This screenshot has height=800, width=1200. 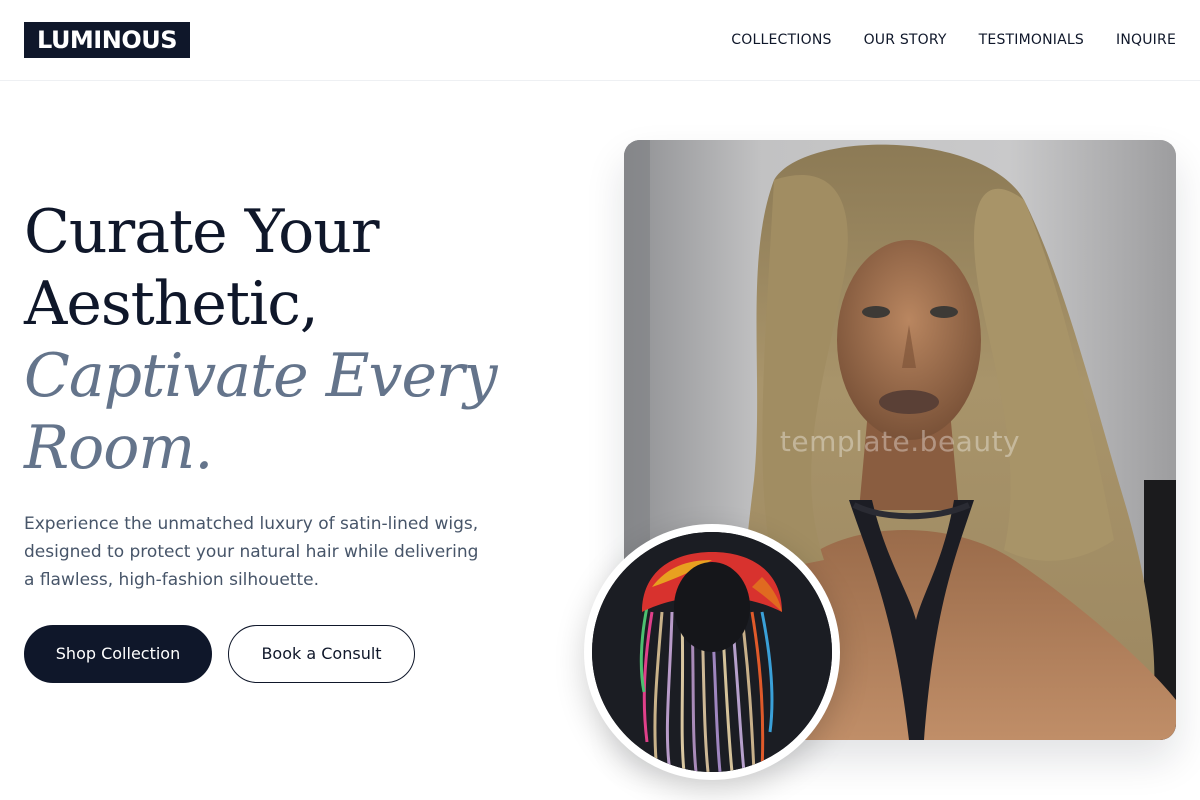 What do you see at coordinates (171, 304) in the screenshot?
I see `headline-line-2: Aesthetic,` at bounding box center [171, 304].